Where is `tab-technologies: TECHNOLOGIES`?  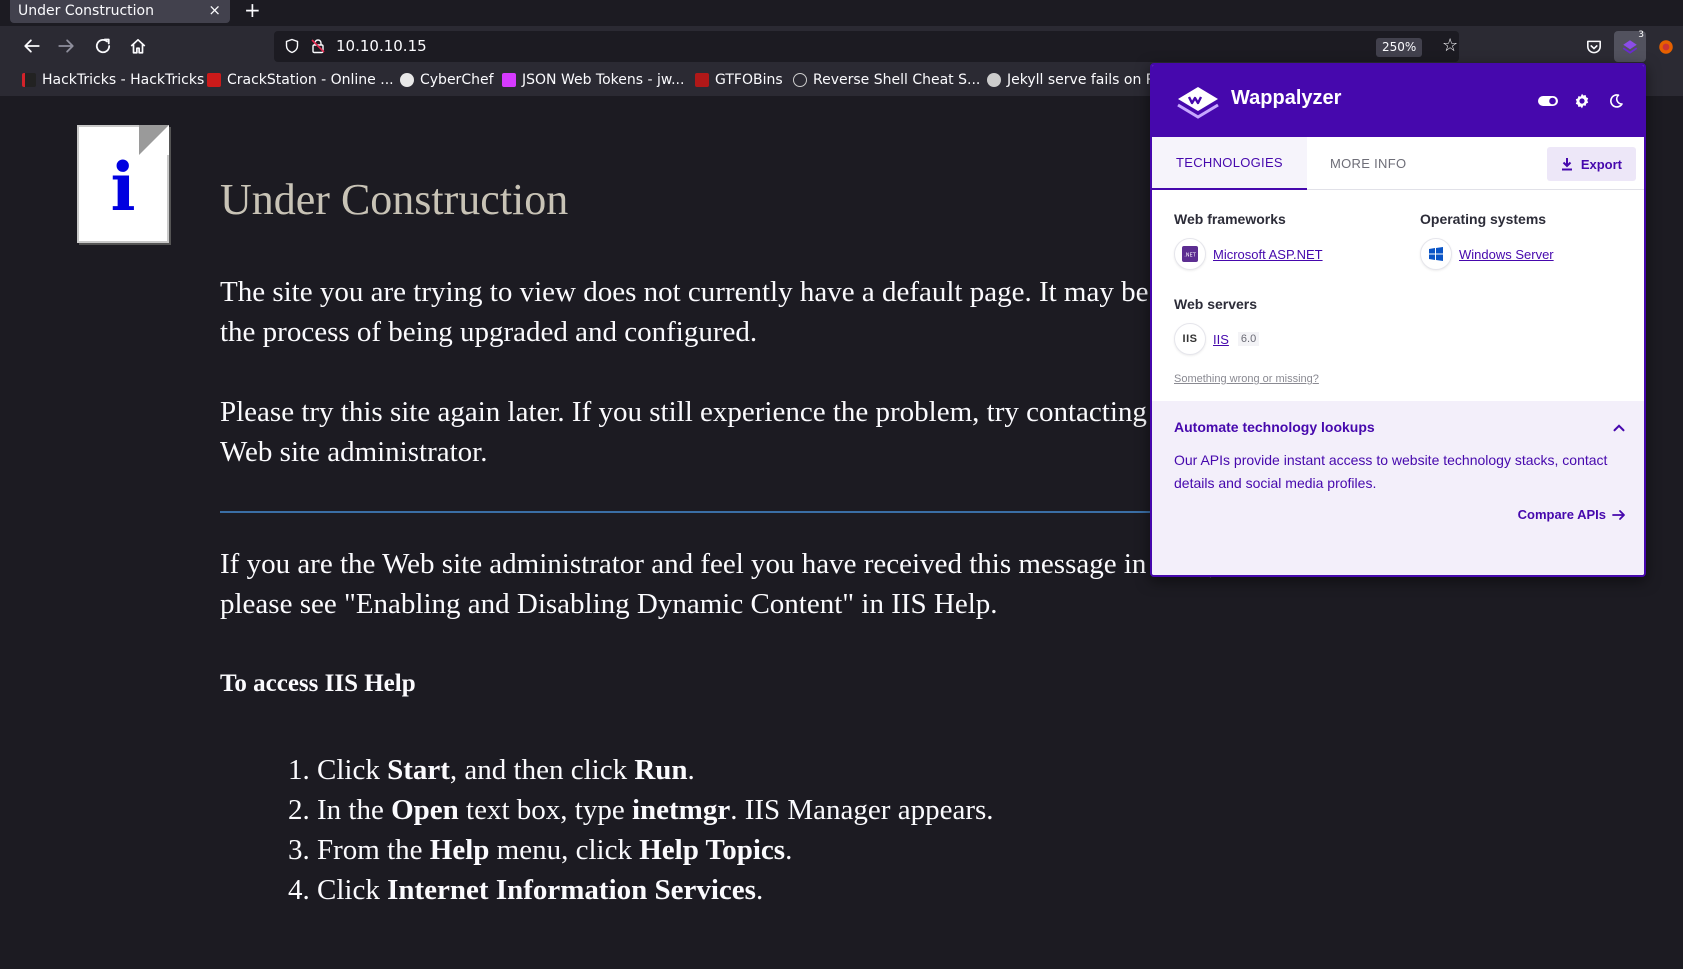
tab-technologies: TECHNOLOGIES is located at coordinates (1229, 163).